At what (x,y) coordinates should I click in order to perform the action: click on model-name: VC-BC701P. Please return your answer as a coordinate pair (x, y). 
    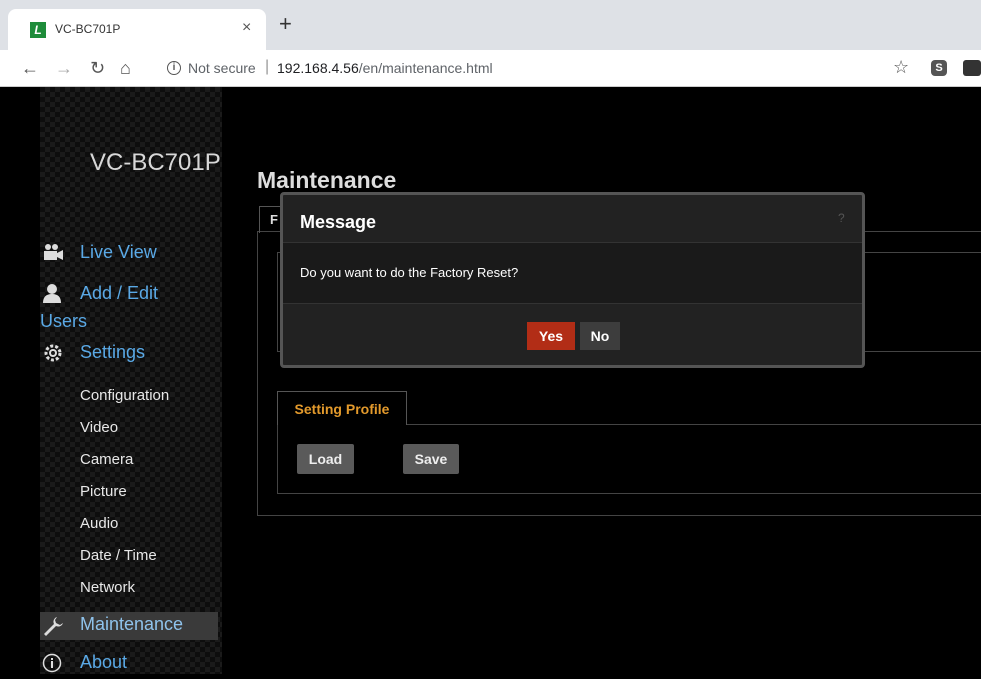
    Looking at the image, I should click on (155, 162).